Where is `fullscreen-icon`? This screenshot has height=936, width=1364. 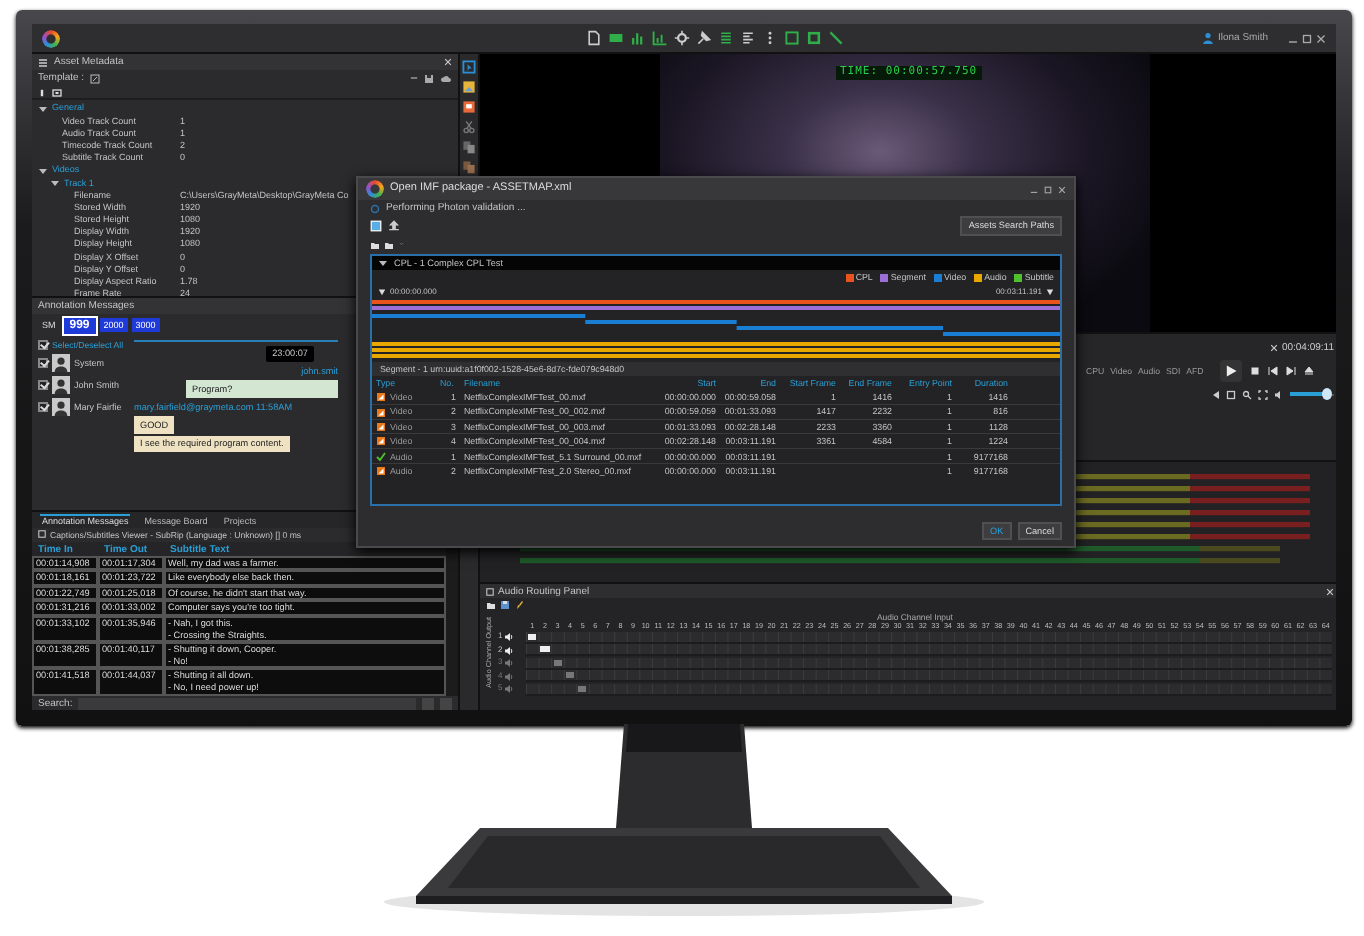 fullscreen-icon is located at coordinates (1263, 394).